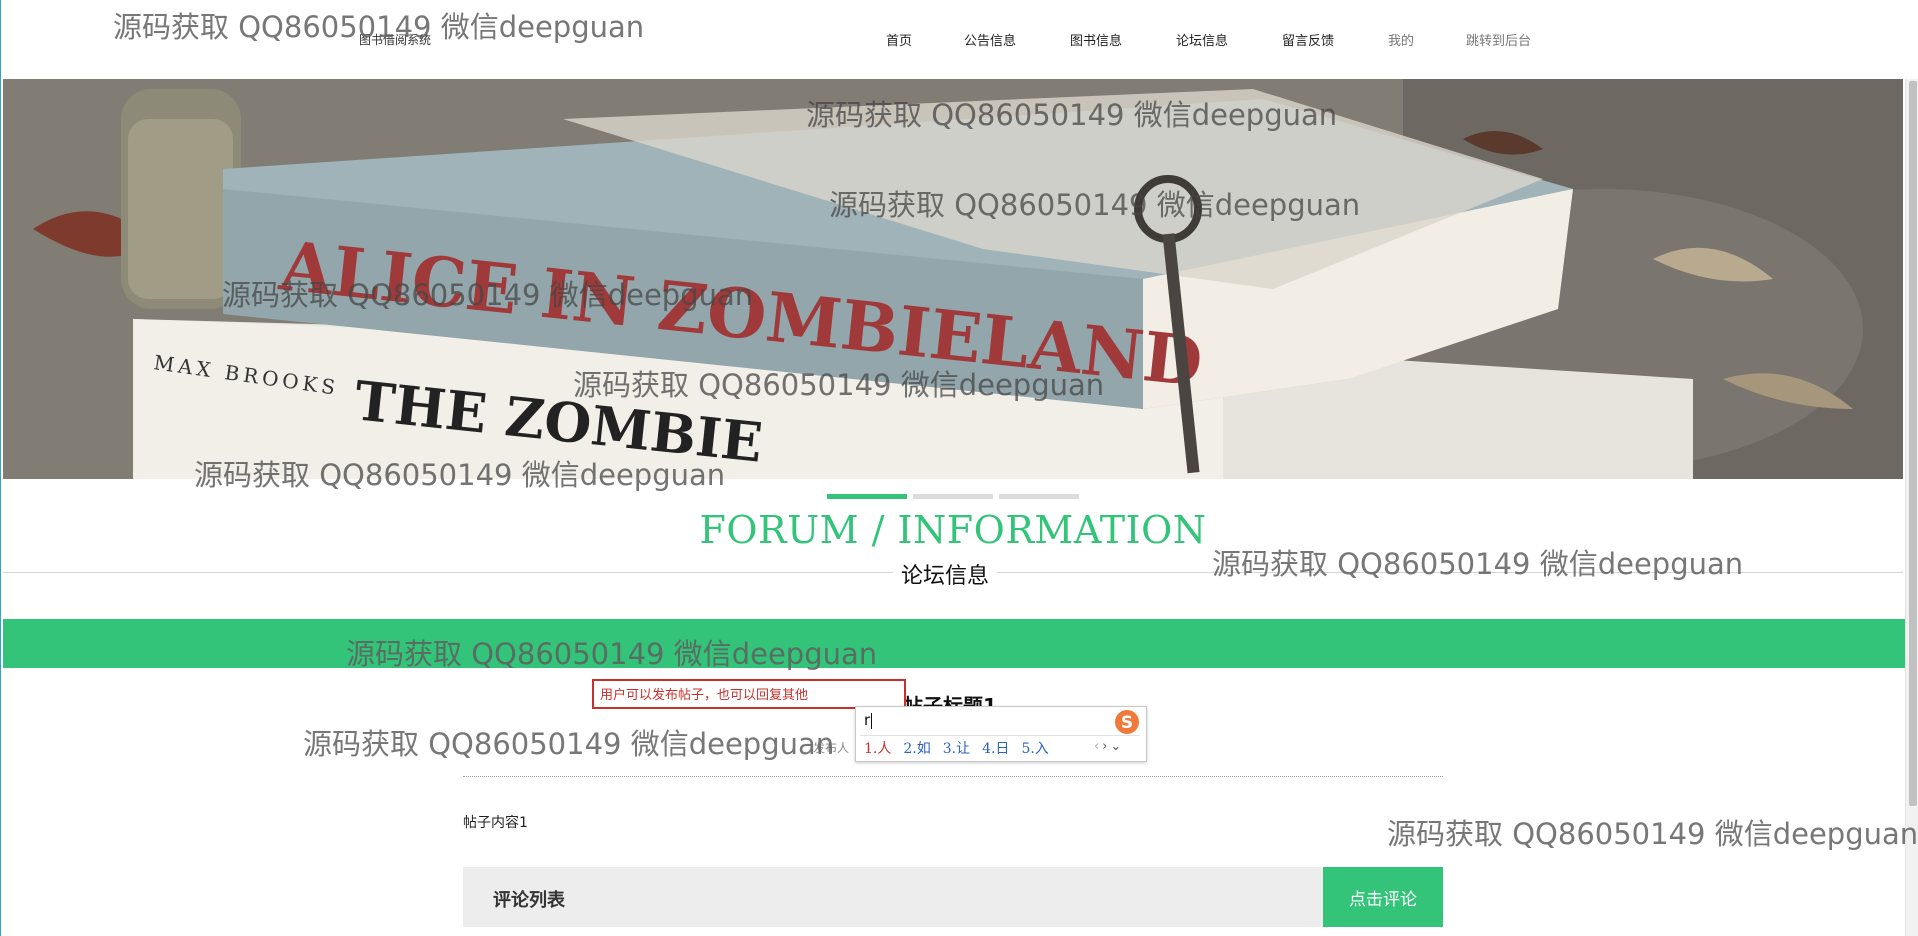 This screenshot has height=936, width=1918. I want to click on ime-candidate-1: 1.人, so click(877, 749).